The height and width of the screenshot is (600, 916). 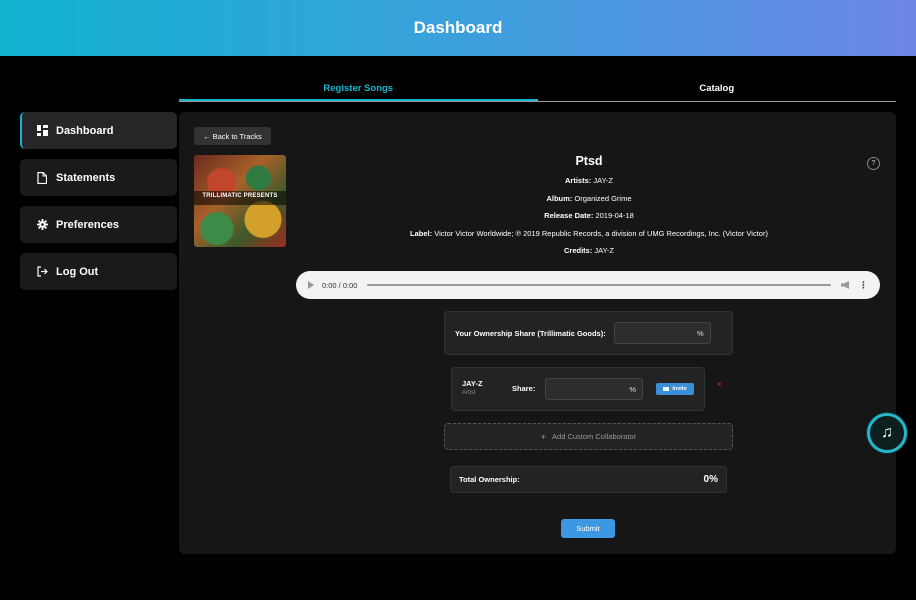 I want to click on sidebar-item-logout: Log Out, so click(x=98, y=271).